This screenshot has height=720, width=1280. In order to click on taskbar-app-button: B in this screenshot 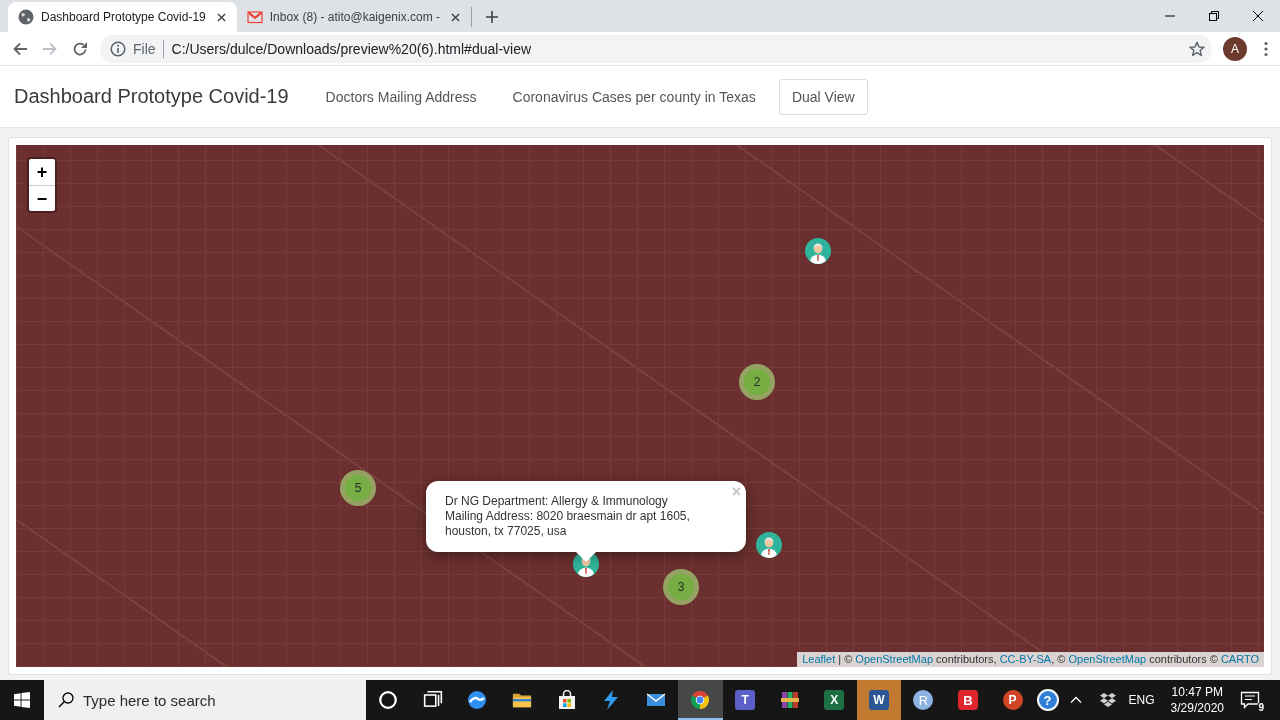, I will do `click(968, 700)`.